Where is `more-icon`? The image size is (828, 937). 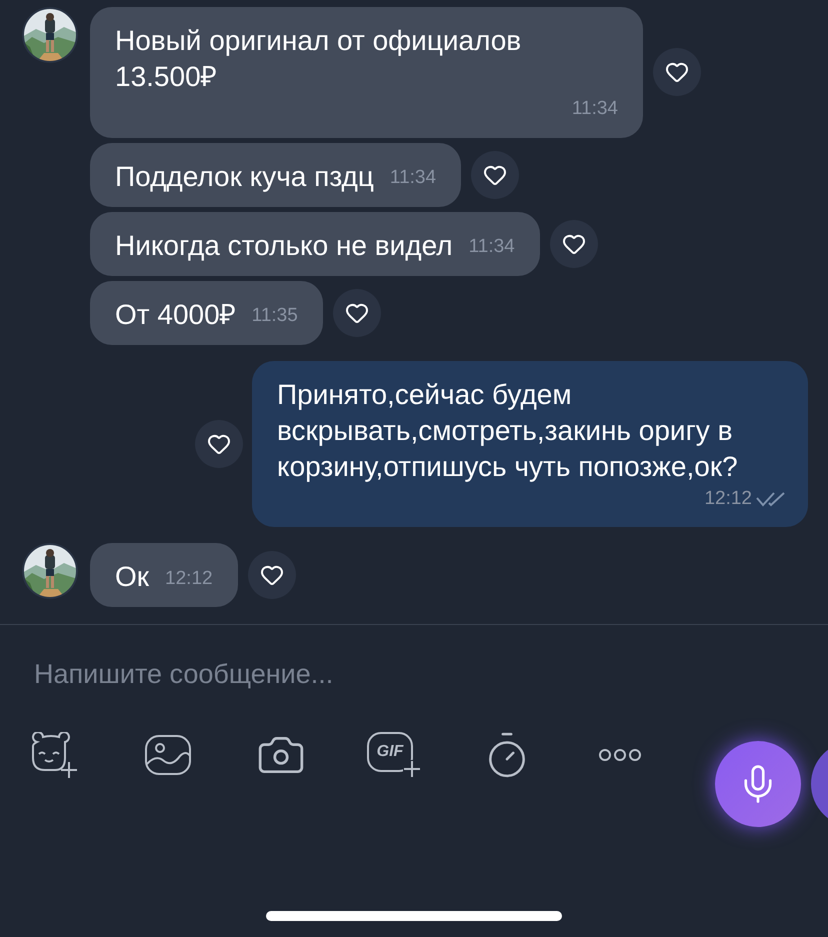 more-icon is located at coordinates (620, 755).